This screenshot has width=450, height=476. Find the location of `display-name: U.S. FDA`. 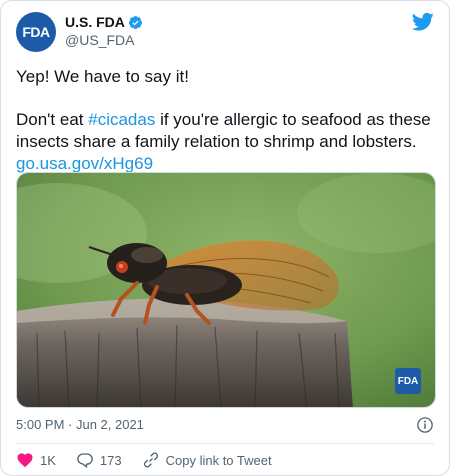

display-name: U.S. FDA is located at coordinates (104, 22).